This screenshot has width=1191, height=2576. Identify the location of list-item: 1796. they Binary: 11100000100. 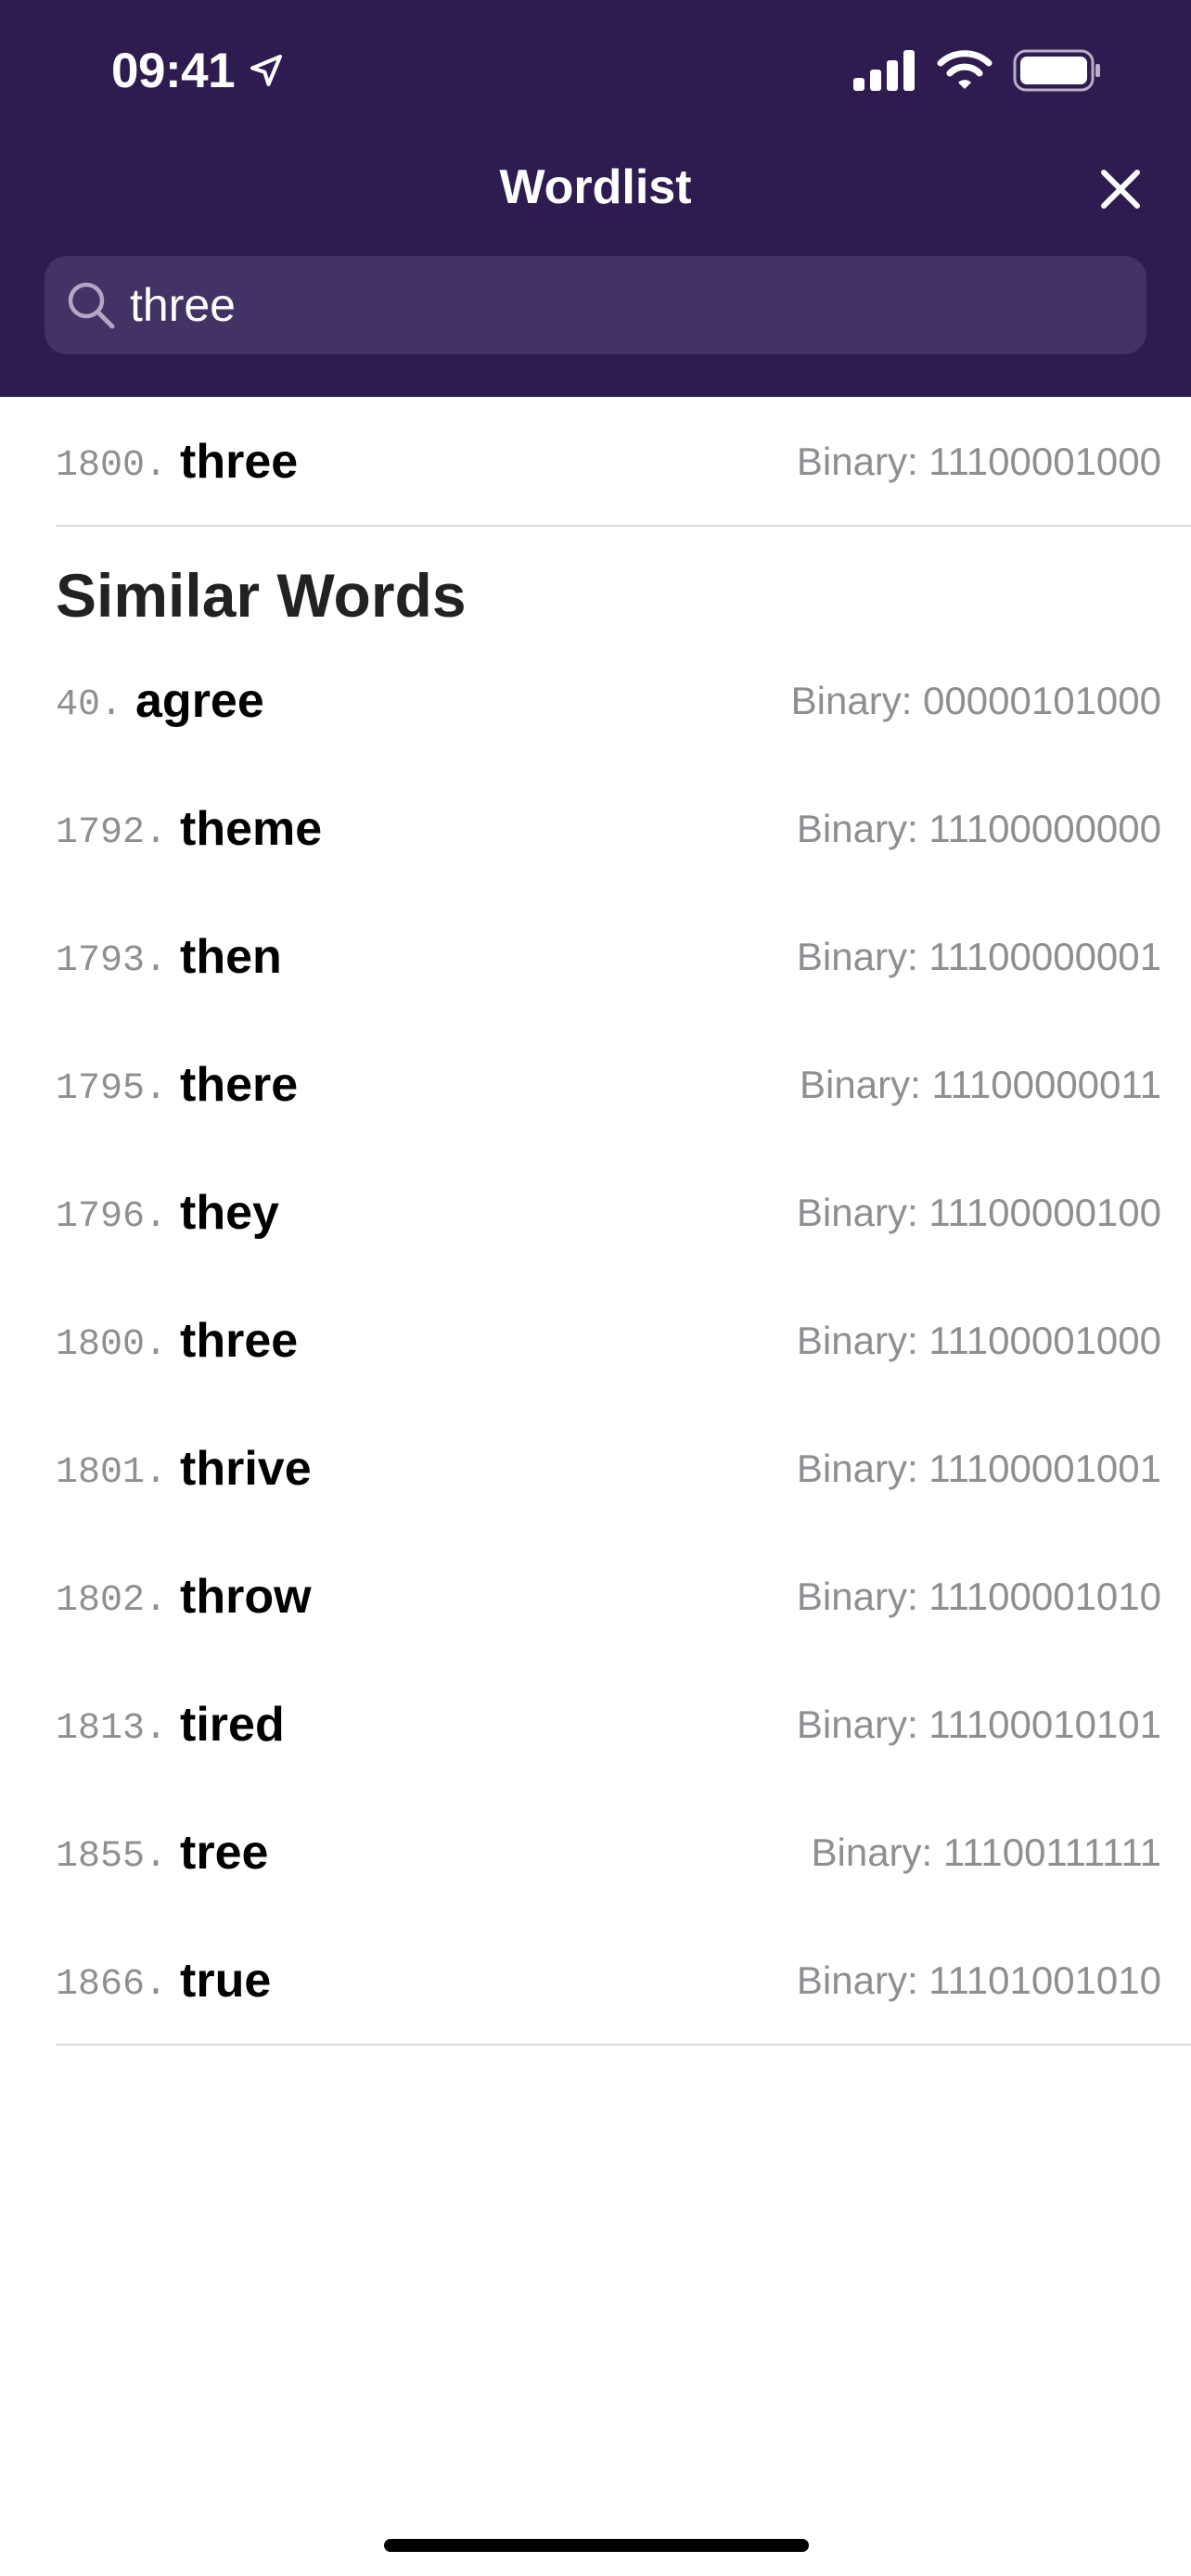
(608, 1213).